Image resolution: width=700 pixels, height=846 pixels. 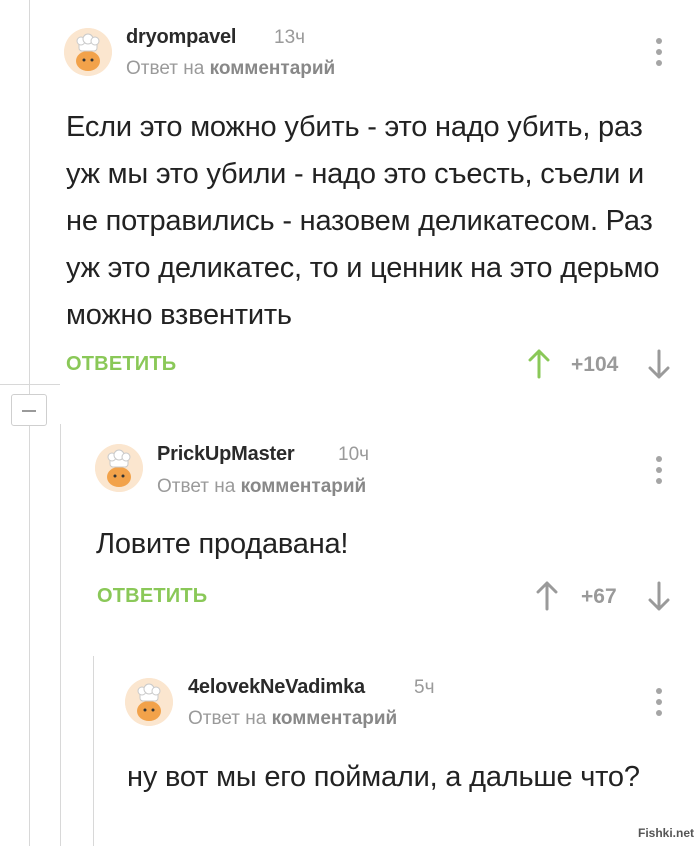 What do you see at coordinates (665, 833) in the screenshot?
I see `watermark: Fishki.net` at bounding box center [665, 833].